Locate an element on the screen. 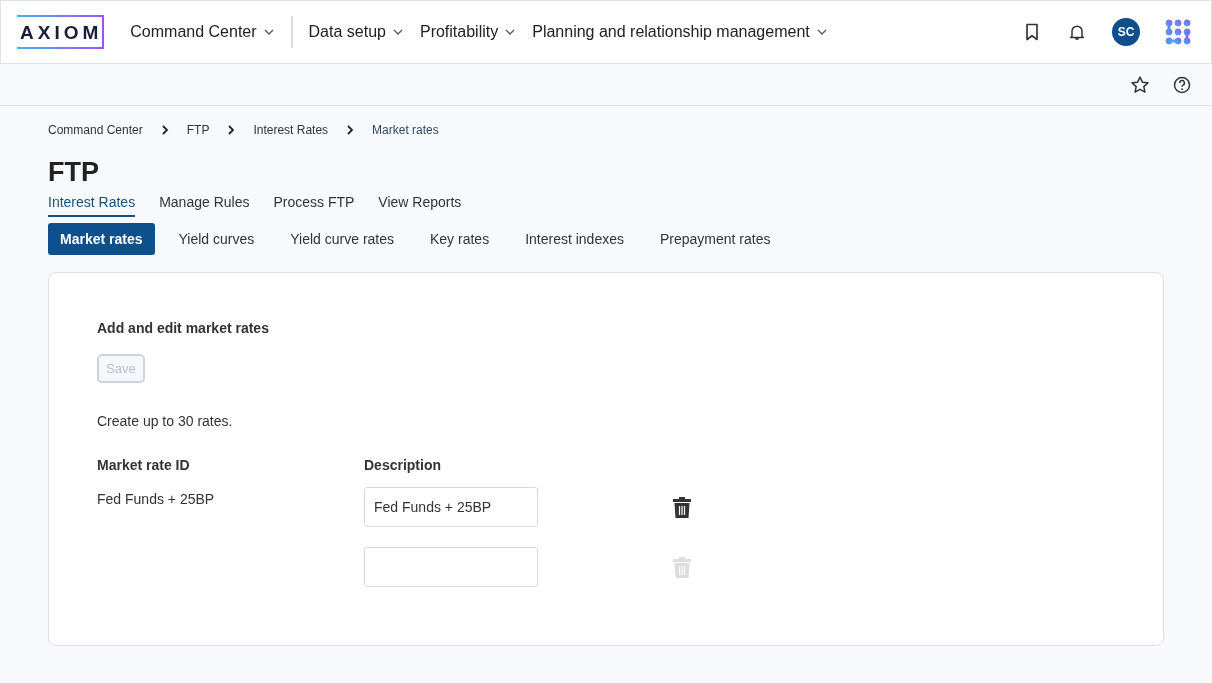  column-header: Description is located at coordinates (403, 465).